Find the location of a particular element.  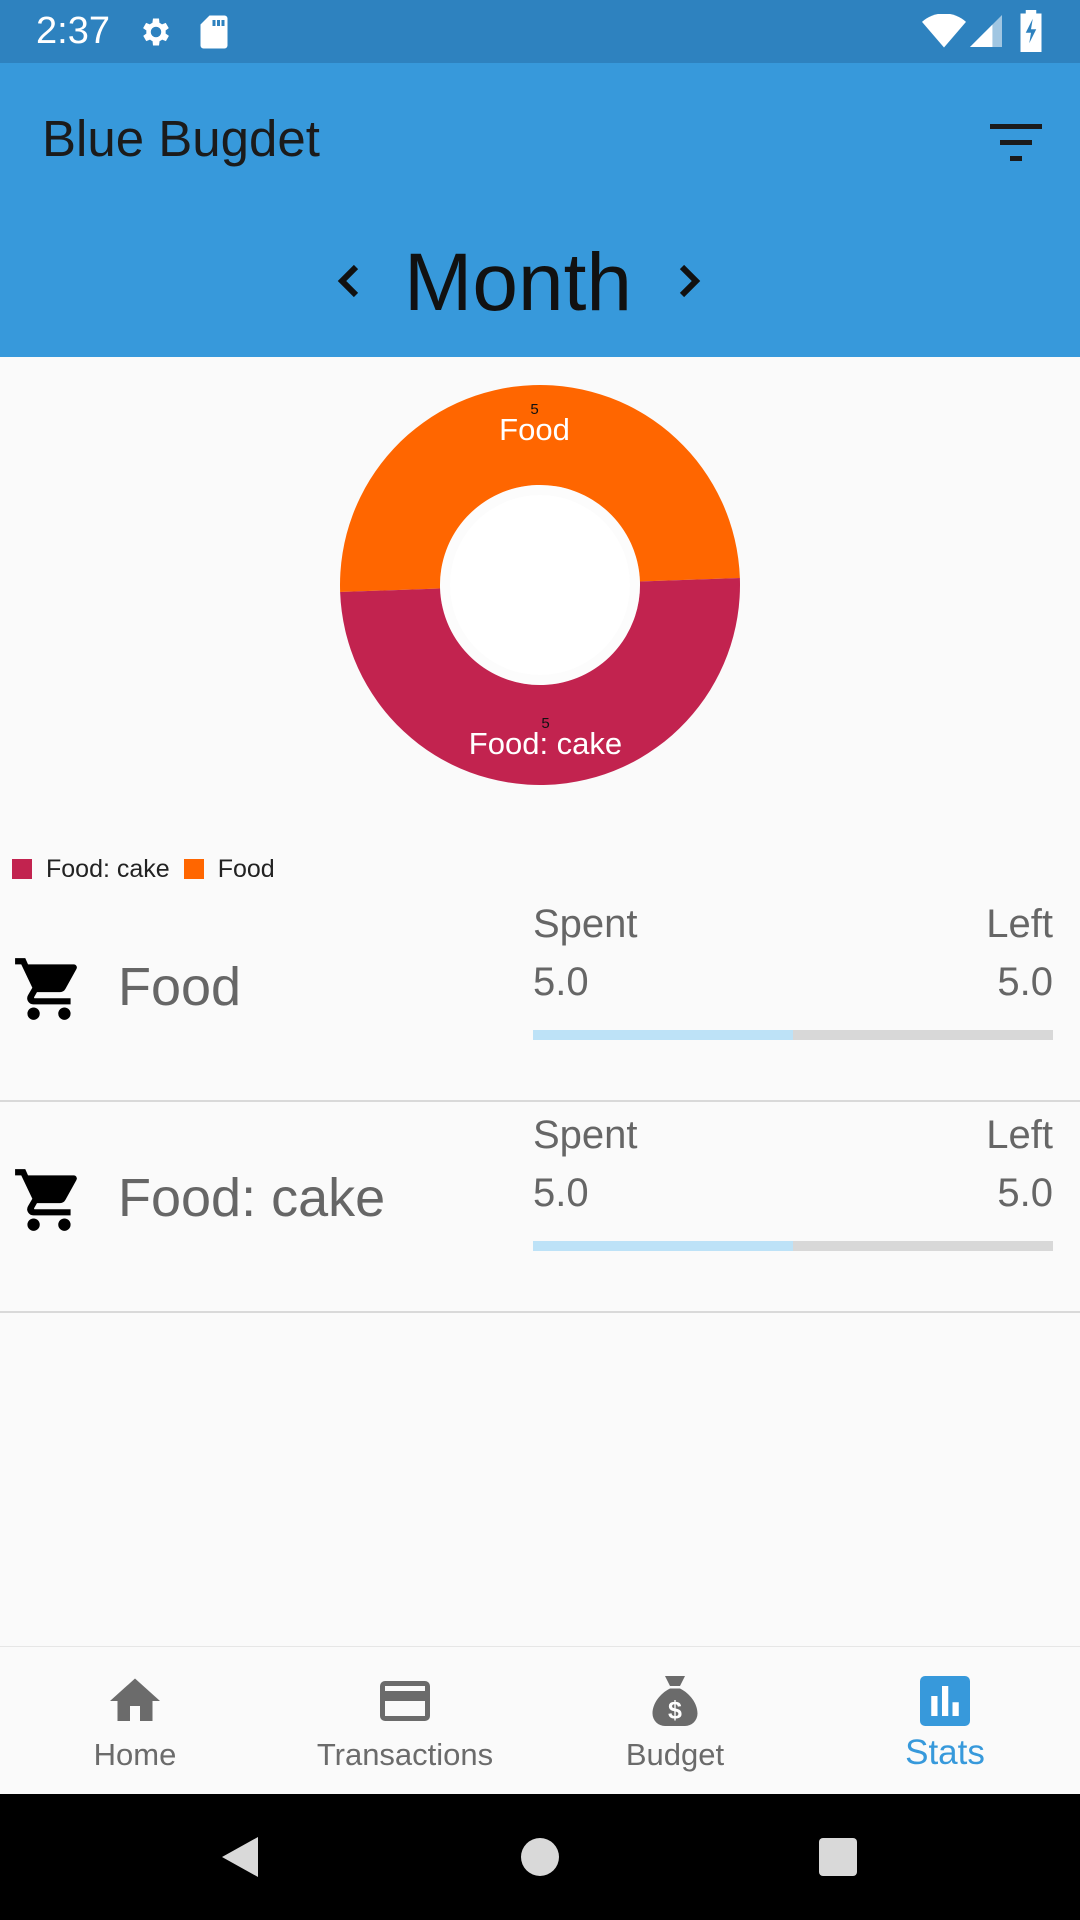

legend-label: Food: cake is located at coordinates (108, 868).